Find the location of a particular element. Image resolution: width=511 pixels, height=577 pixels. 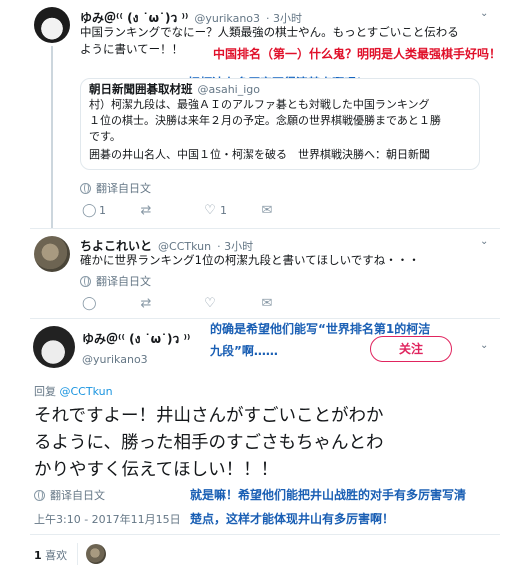

likes-summary: 1 喜欢 is located at coordinates (50, 555).